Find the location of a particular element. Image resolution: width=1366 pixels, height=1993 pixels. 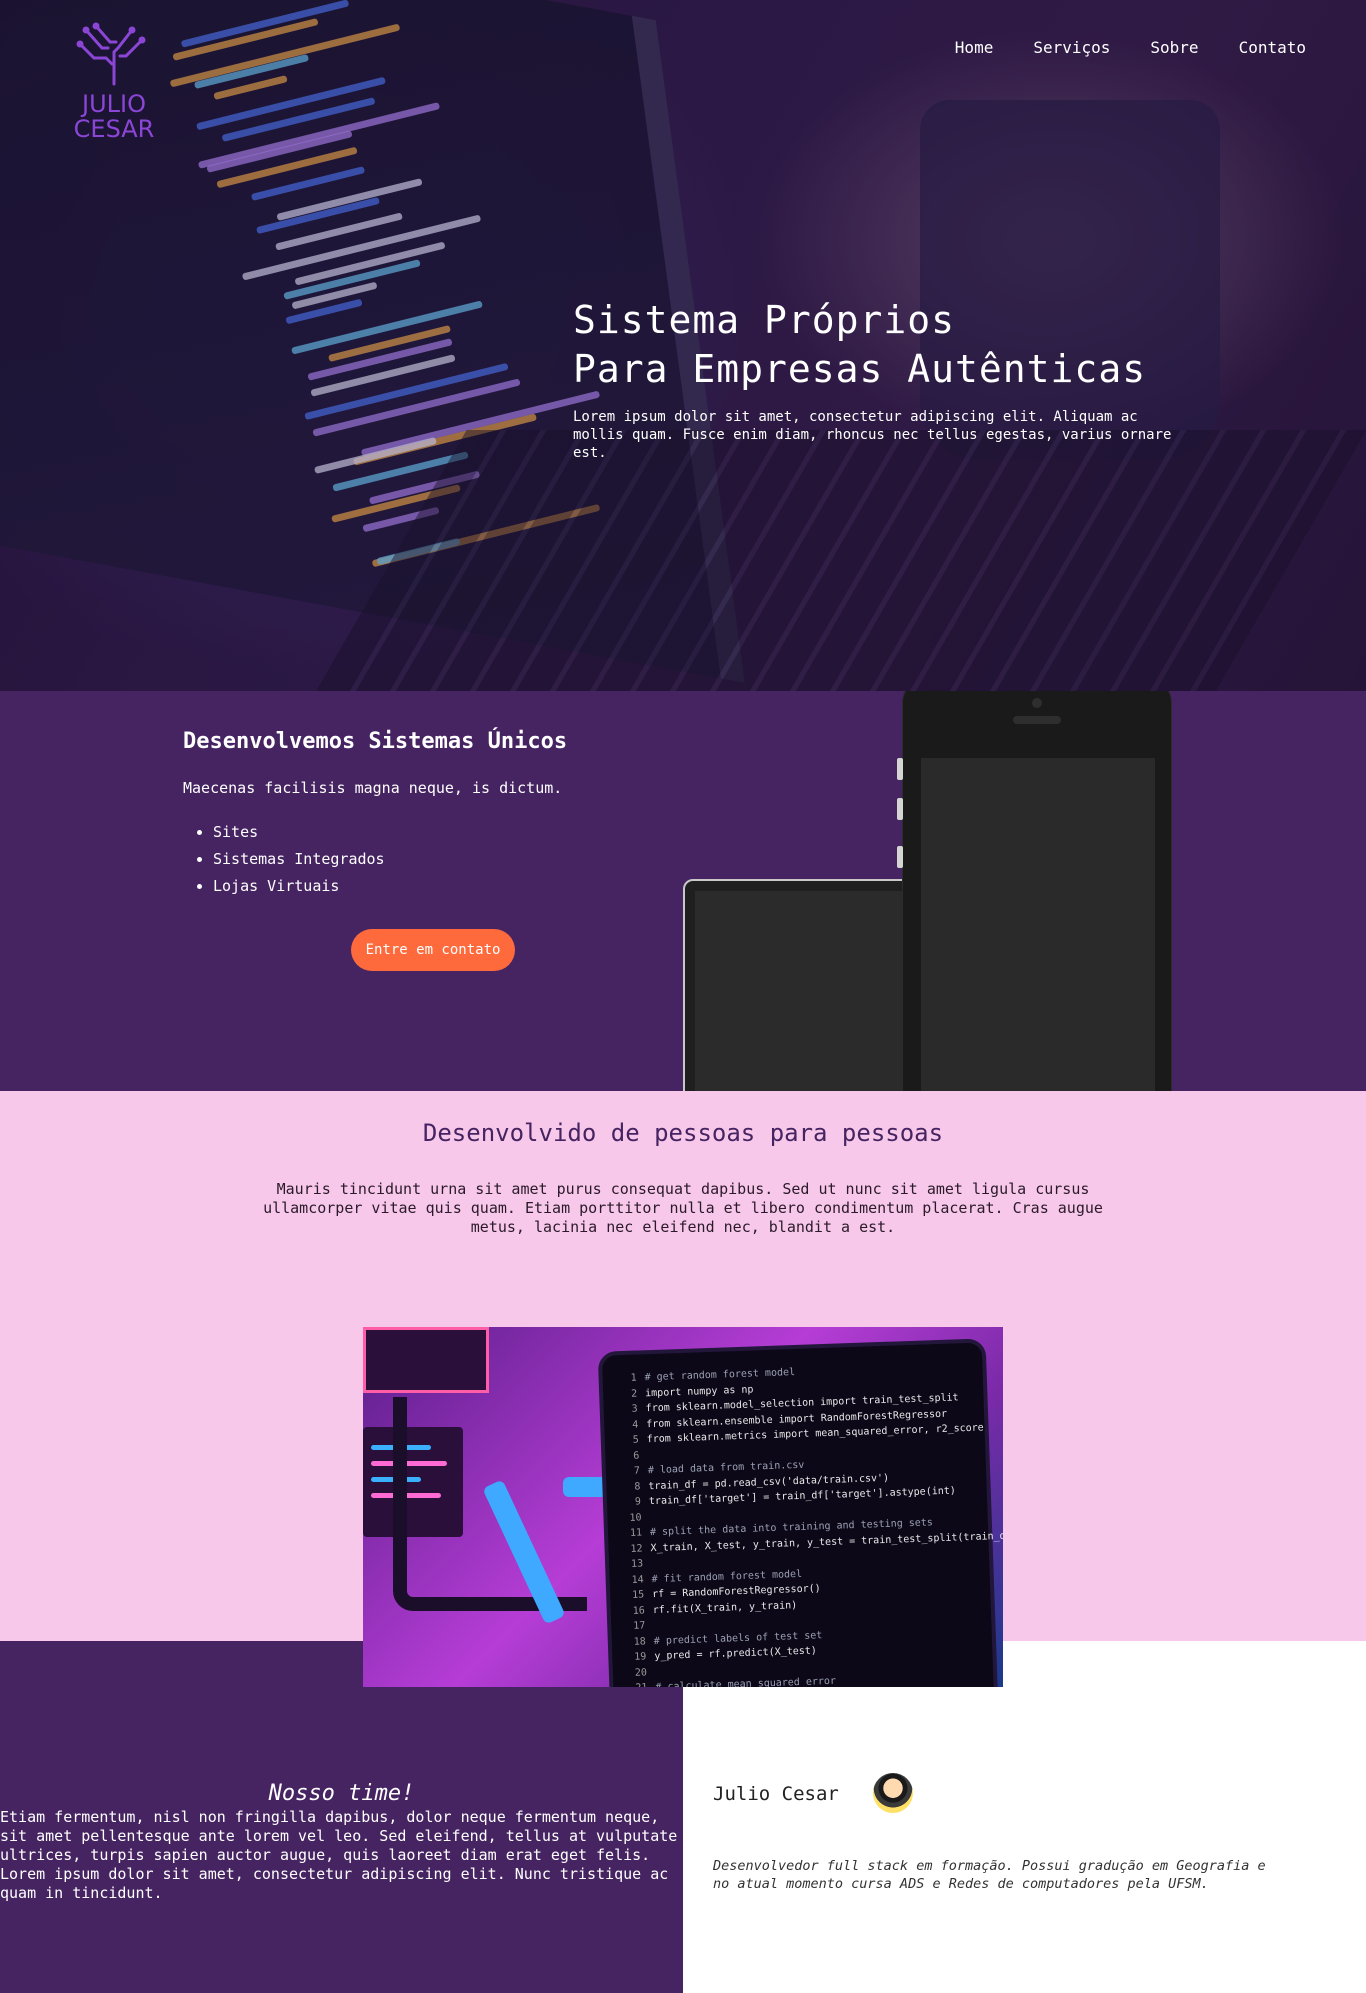

services-list: Sites Sistemas Integrados Lojas Virtuais is located at coordinates (284, 859).